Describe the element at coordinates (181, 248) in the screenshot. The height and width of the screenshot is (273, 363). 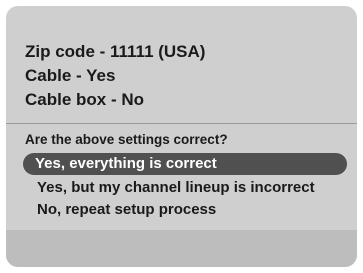
I see `footer-bar` at that location.